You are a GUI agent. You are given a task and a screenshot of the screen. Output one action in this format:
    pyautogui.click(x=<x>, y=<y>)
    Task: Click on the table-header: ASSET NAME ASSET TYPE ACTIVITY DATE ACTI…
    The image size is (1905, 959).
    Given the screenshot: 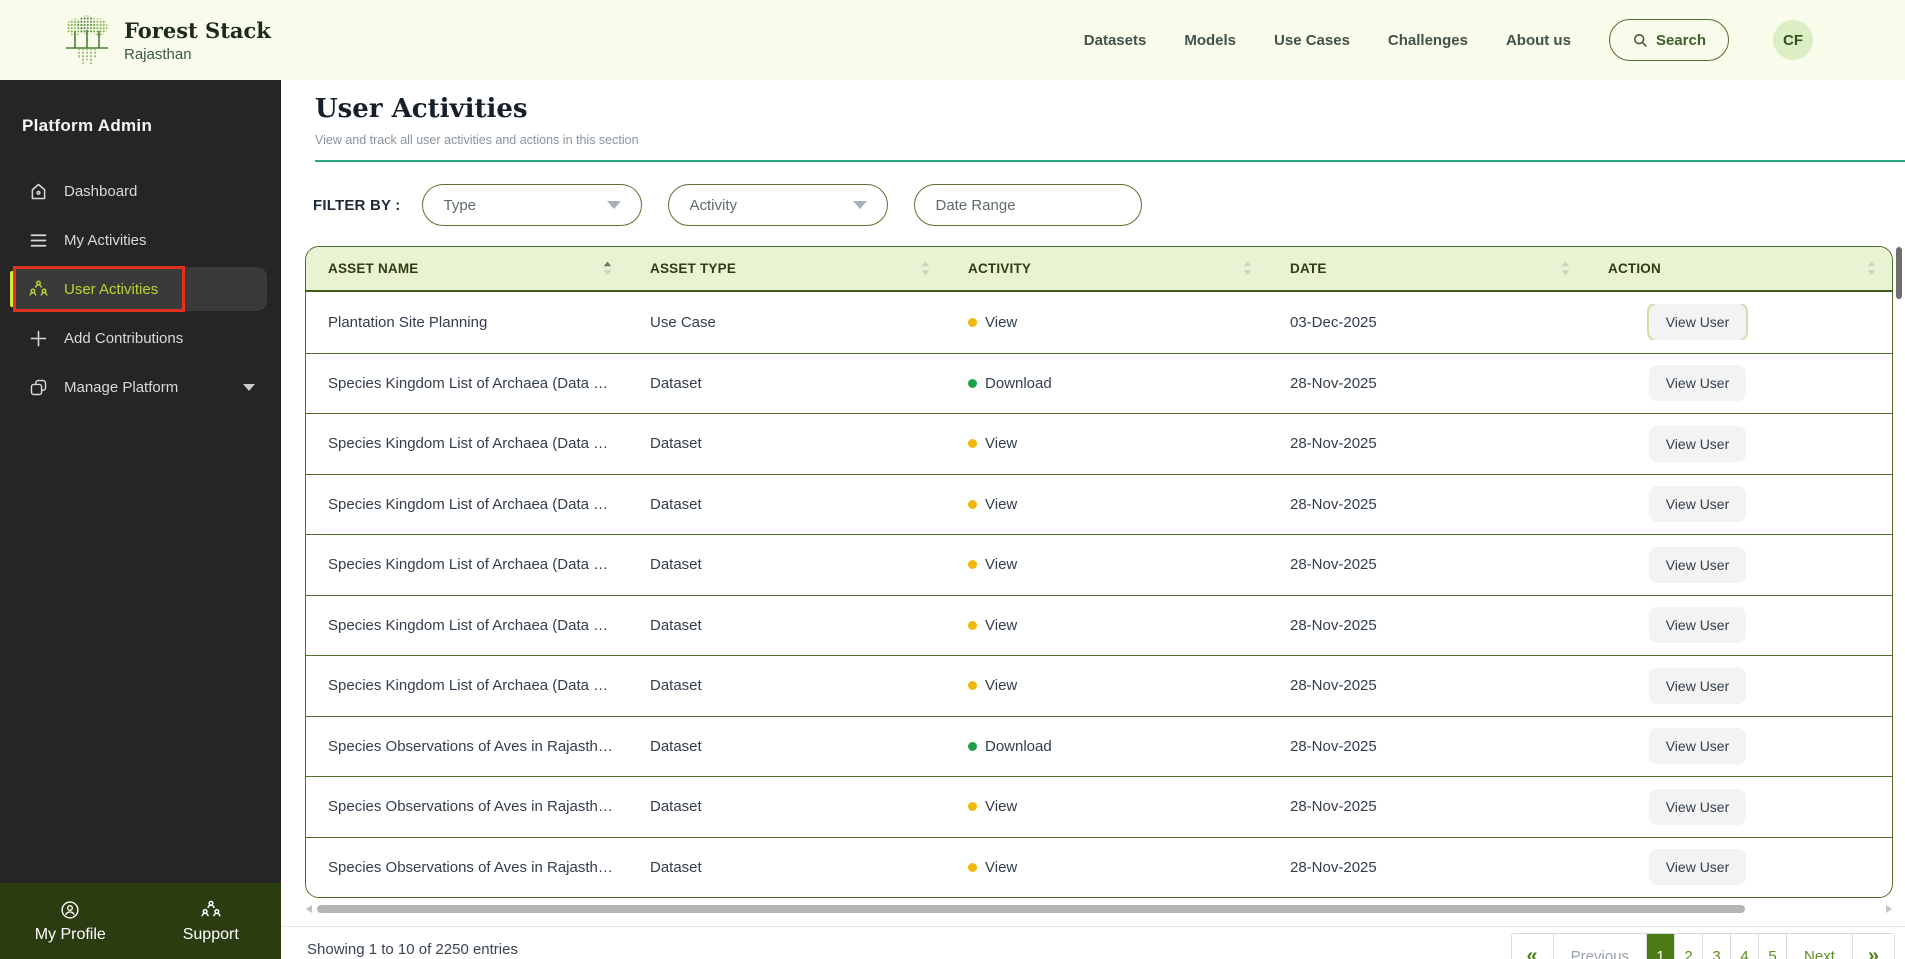 What is the action you would take?
    pyautogui.click(x=1099, y=269)
    